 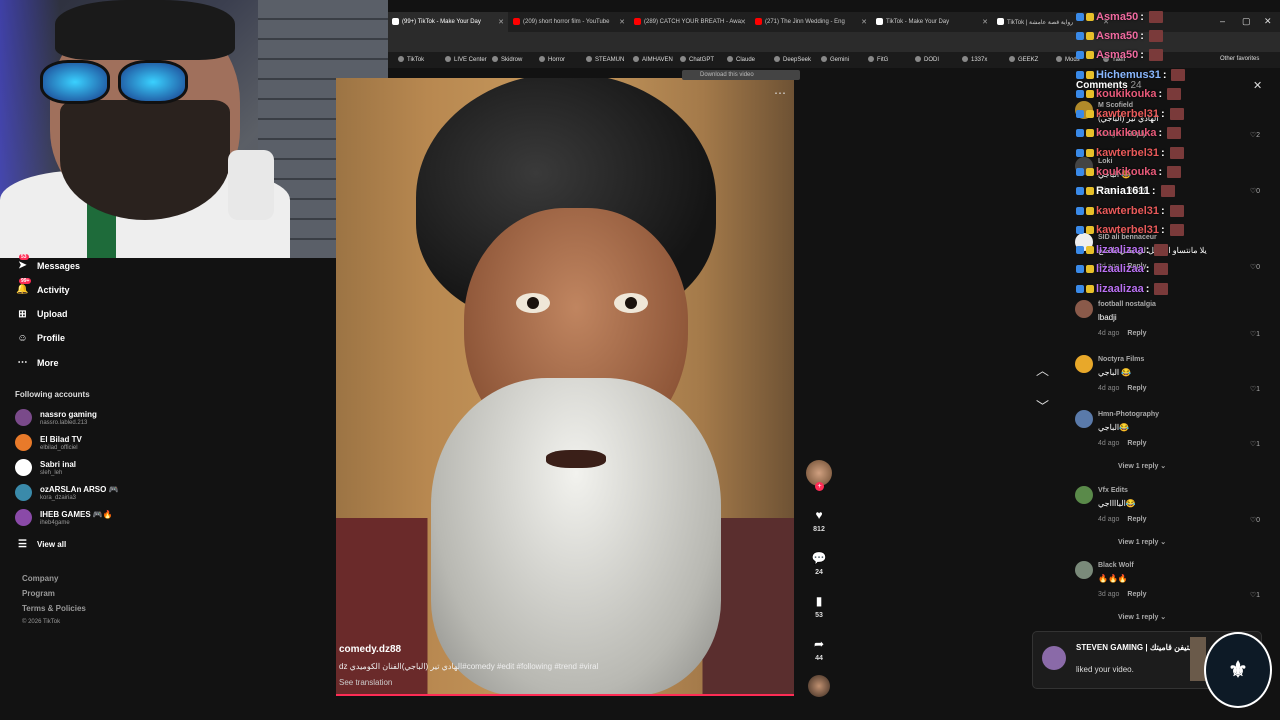 What do you see at coordinates (605, 59) in the screenshot?
I see `bookmark-item: STEAMUN` at bounding box center [605, 59].